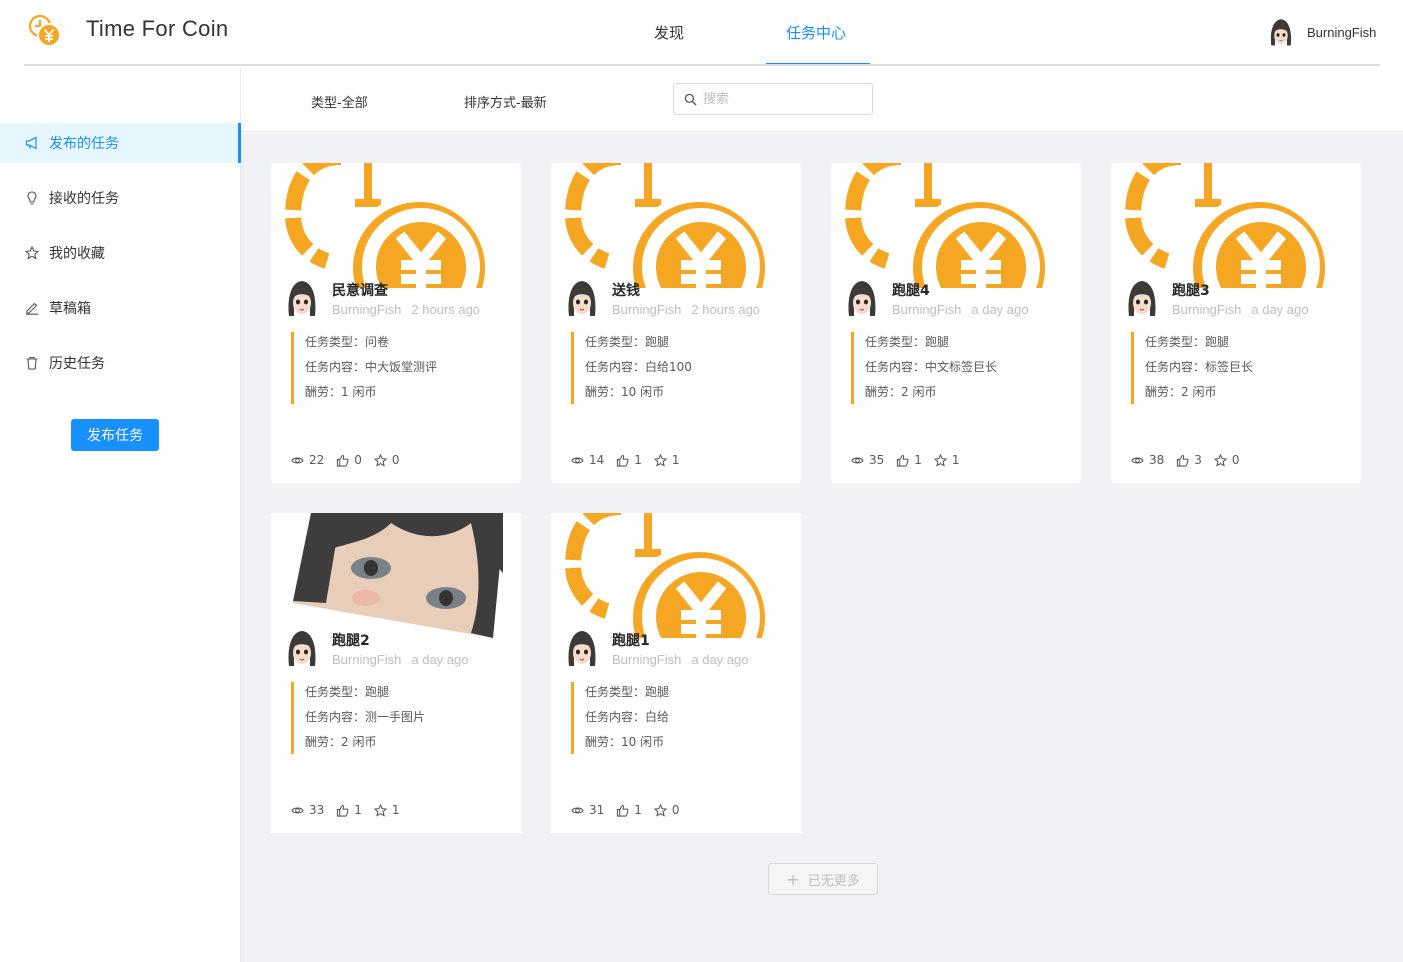  I want to click on card-info: 任务类型：跑腿 任务内容：白给 酬劳：10 闲币, so click(620, 718).